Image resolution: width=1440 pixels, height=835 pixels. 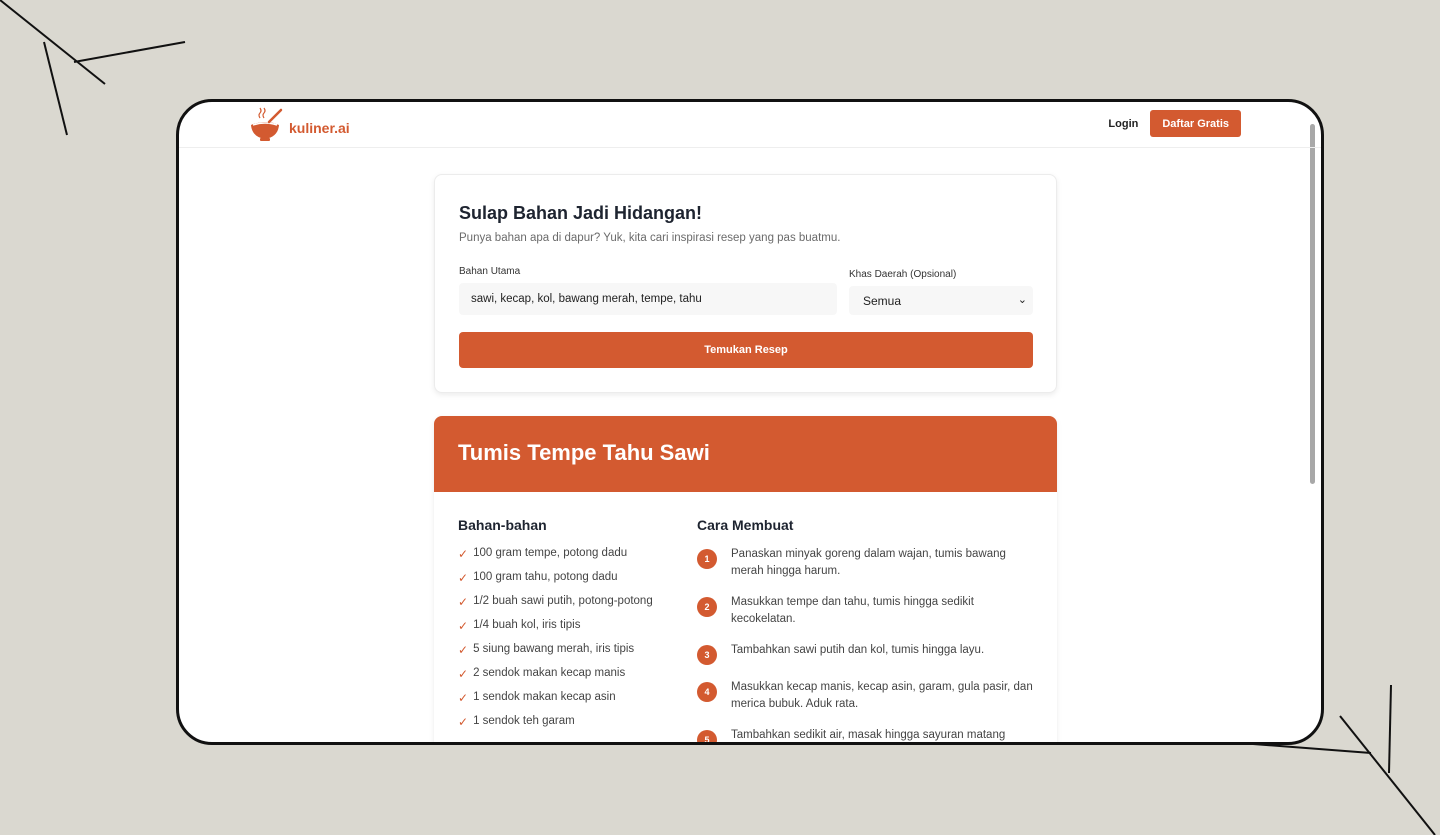 What do you see at coordinates (750, 125) in the screenshot?
I see `navbar: kuliner.ai Login Daftar Gratis` at bounding box center [750, 125].